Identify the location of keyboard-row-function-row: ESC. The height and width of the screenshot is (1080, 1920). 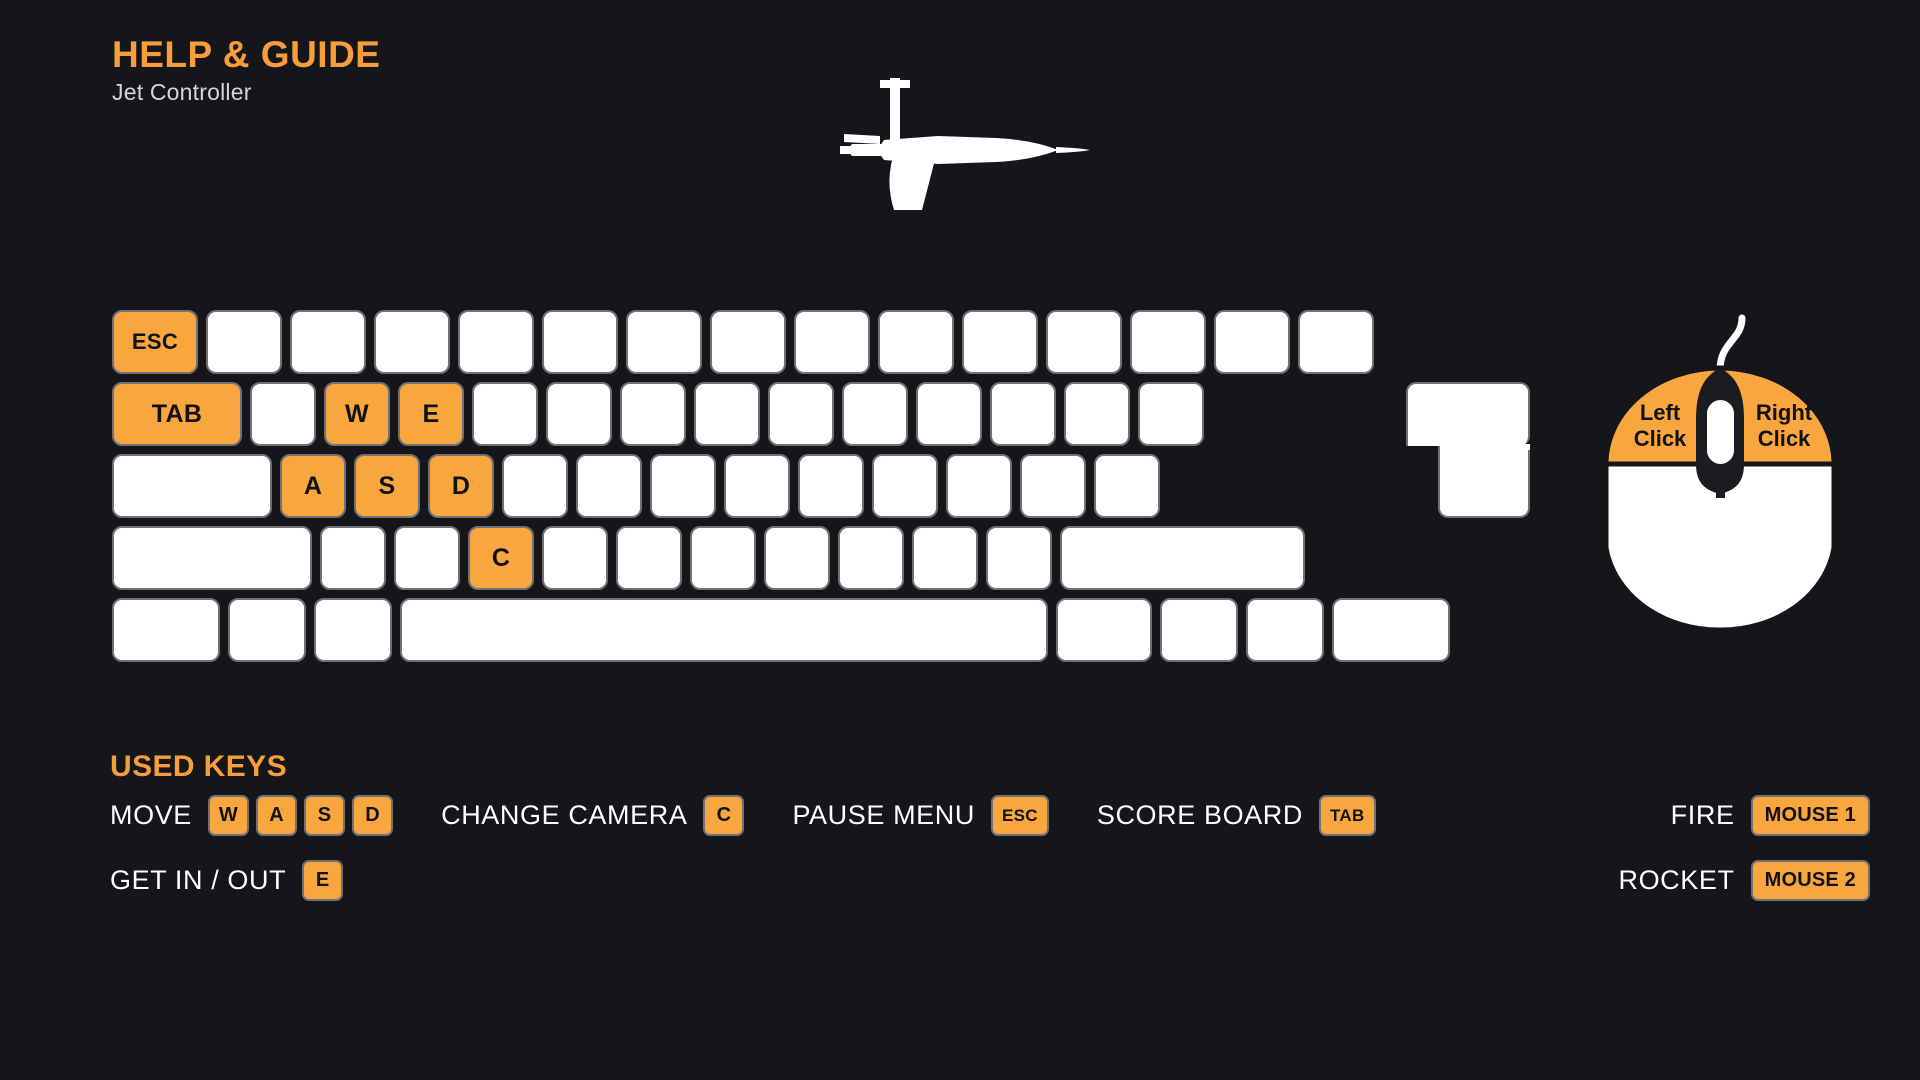
(821, 342).